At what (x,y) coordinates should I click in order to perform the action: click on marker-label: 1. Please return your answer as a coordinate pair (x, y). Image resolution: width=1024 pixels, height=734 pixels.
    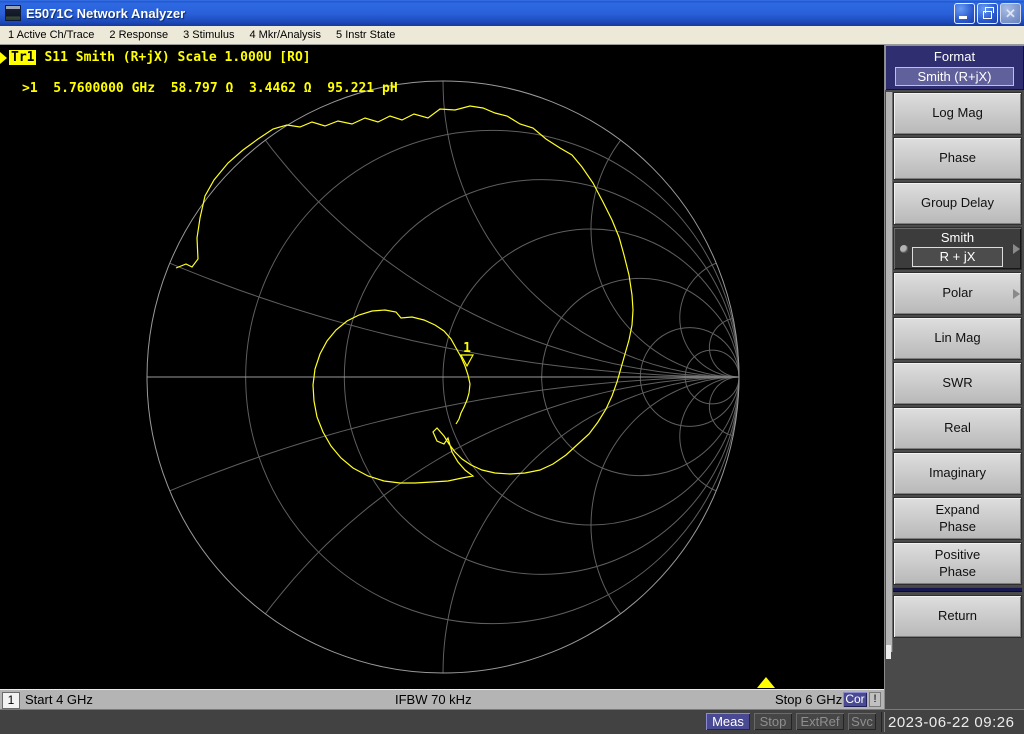
    Looking at the image, I should click on (467, 348).